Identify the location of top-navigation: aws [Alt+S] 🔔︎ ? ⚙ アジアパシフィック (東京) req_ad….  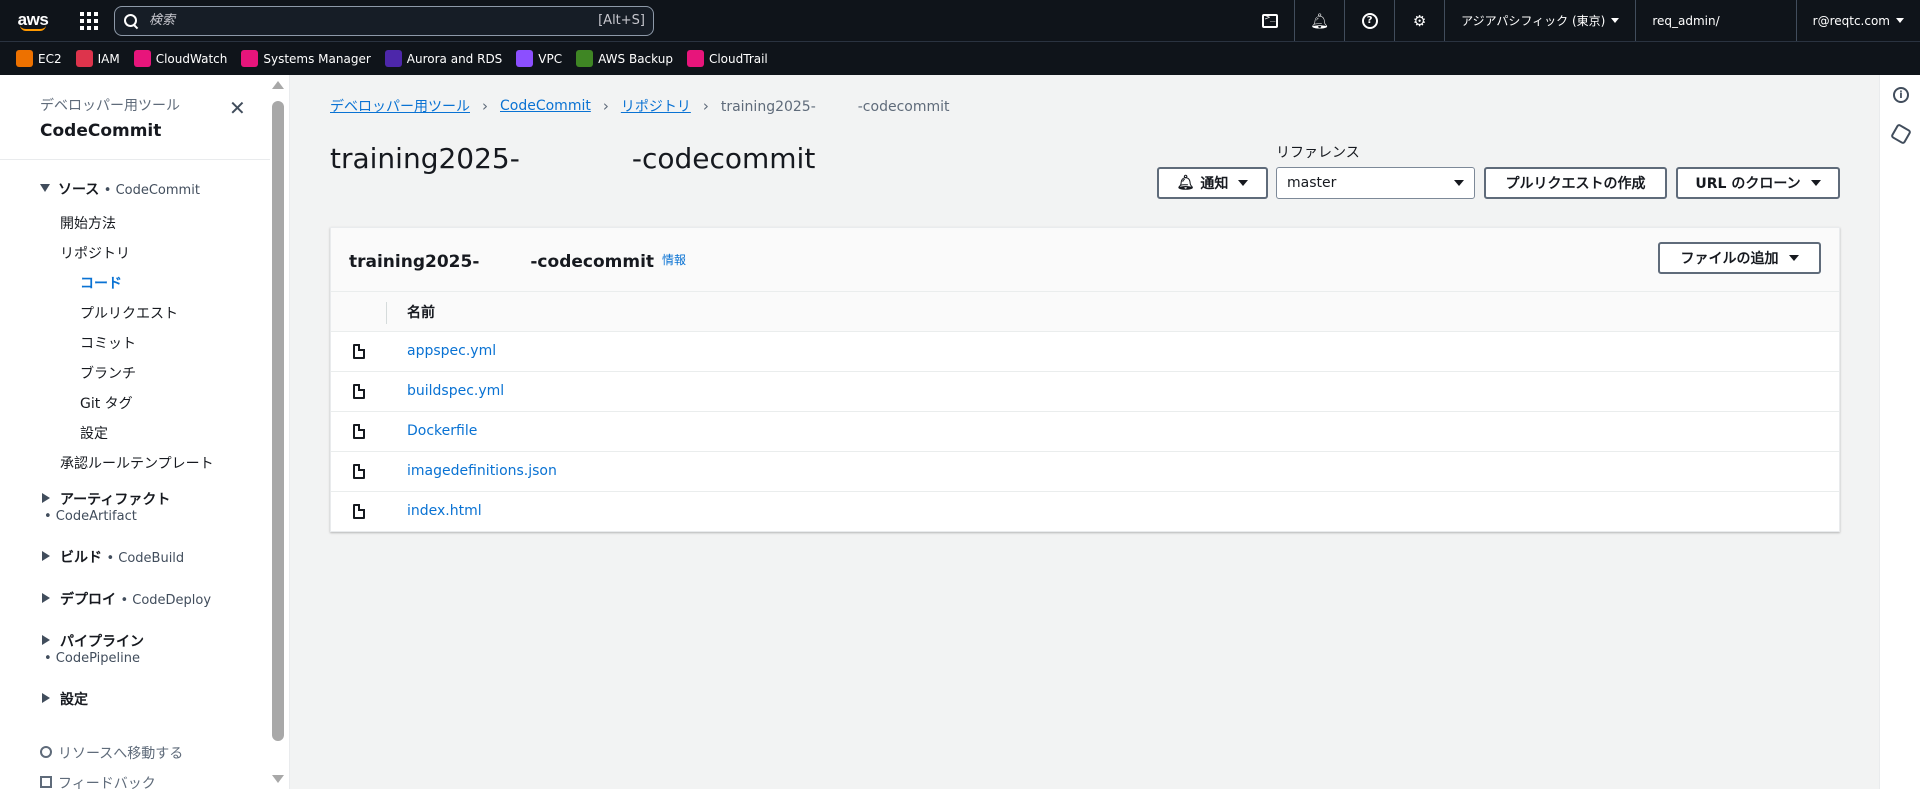
(960, 20).